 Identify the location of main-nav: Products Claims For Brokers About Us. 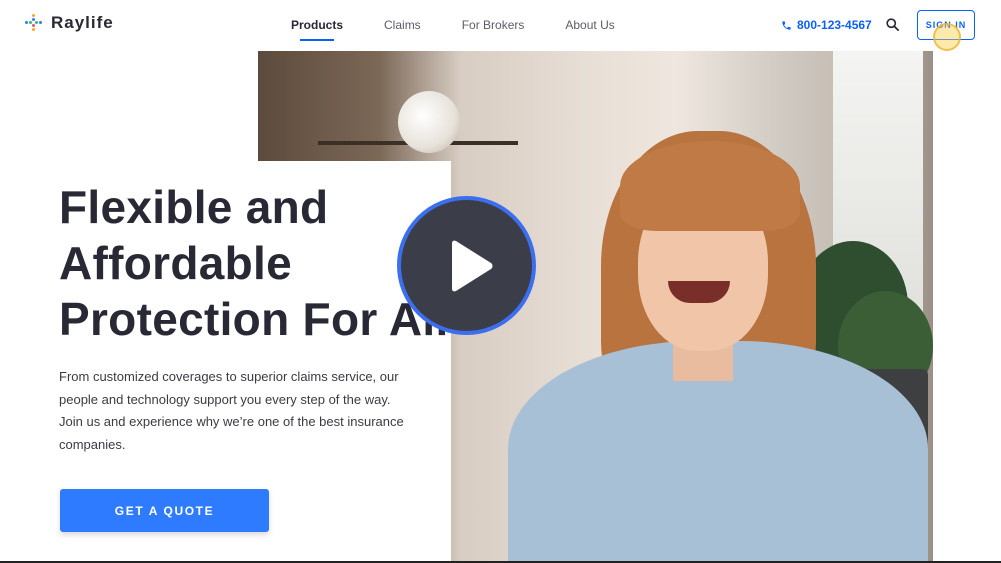
(473, 29).